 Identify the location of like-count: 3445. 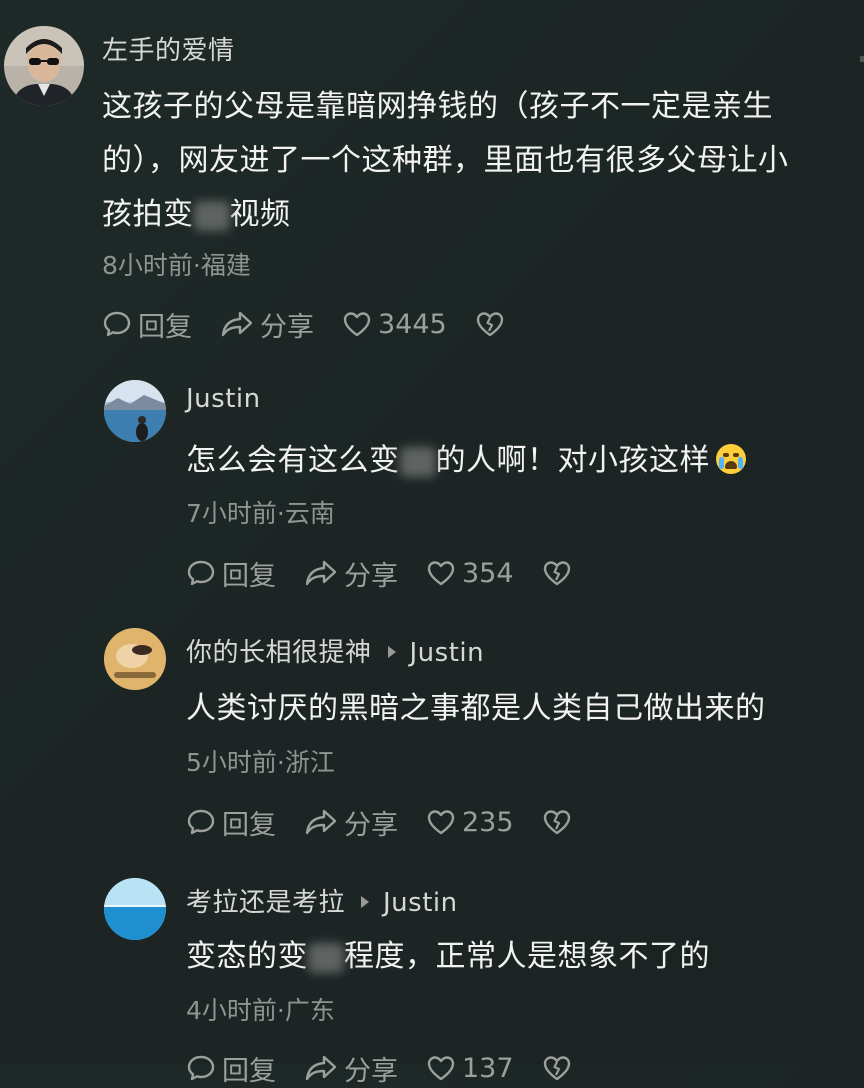
(412, 324).